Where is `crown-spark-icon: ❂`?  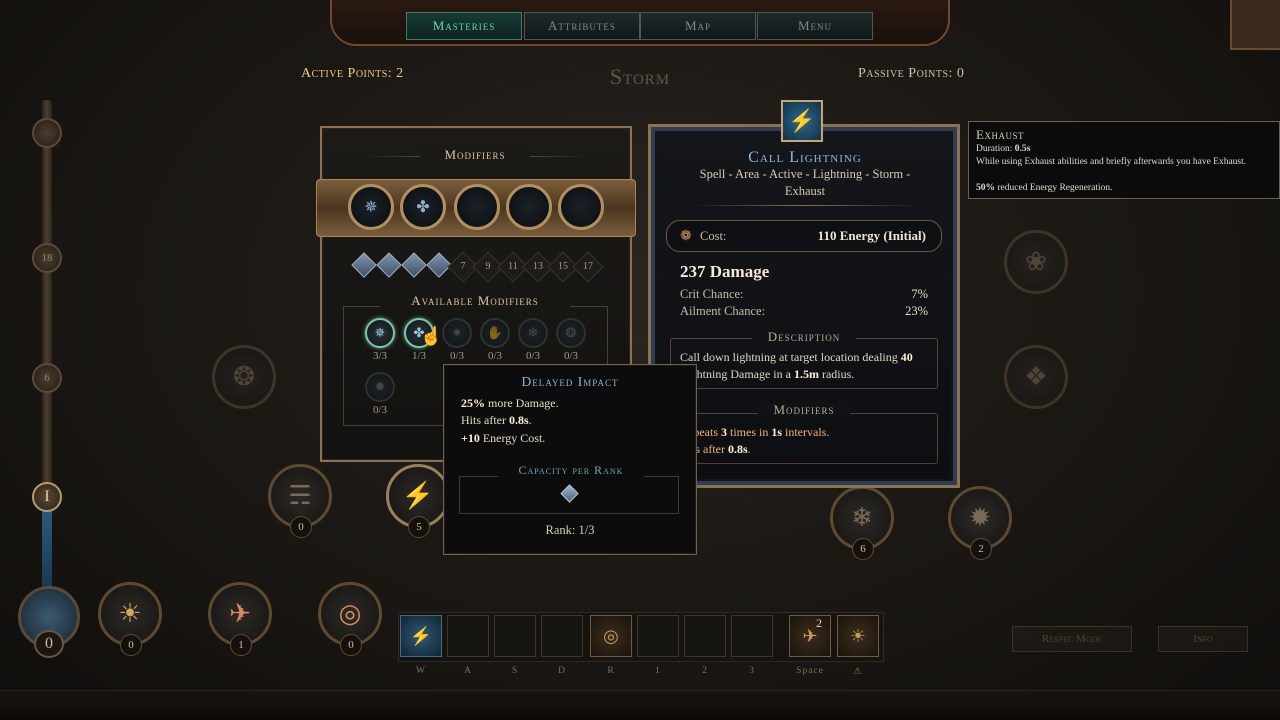
crown-spark-icon: ❂ is located at coordinates (571, 333).